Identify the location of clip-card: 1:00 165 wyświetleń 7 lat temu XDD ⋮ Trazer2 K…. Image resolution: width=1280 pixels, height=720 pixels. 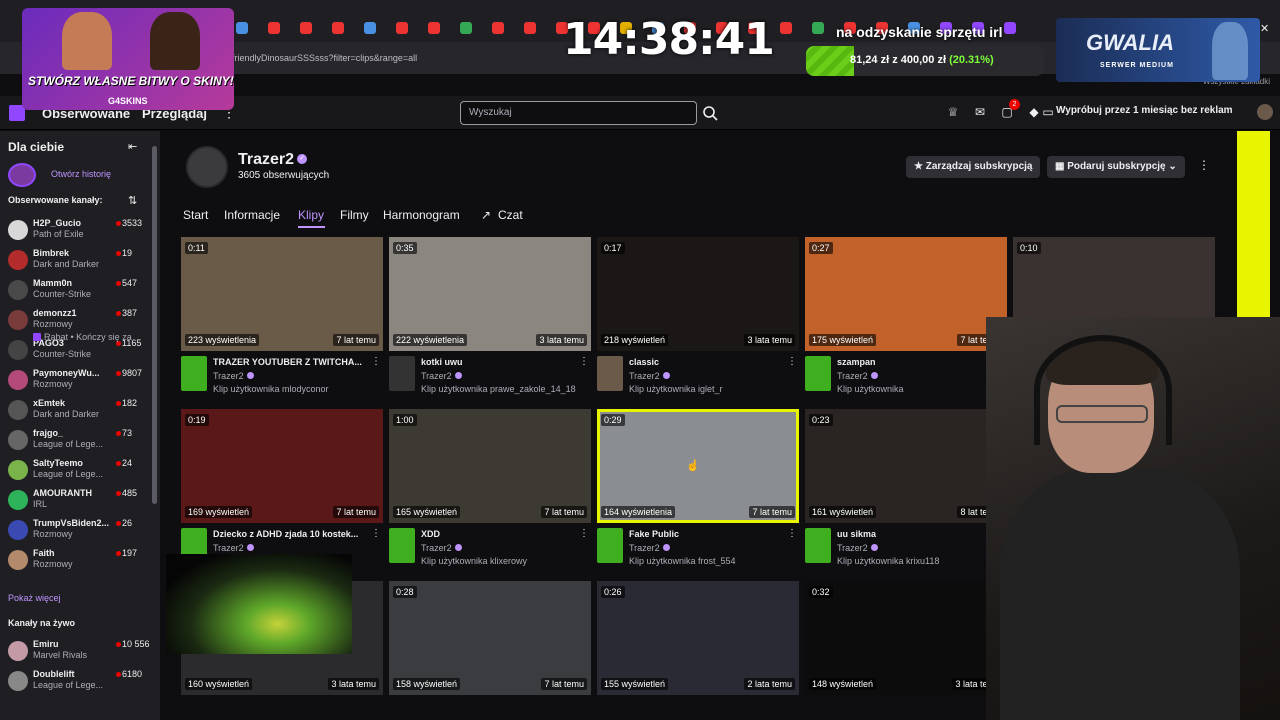
(490, 489).